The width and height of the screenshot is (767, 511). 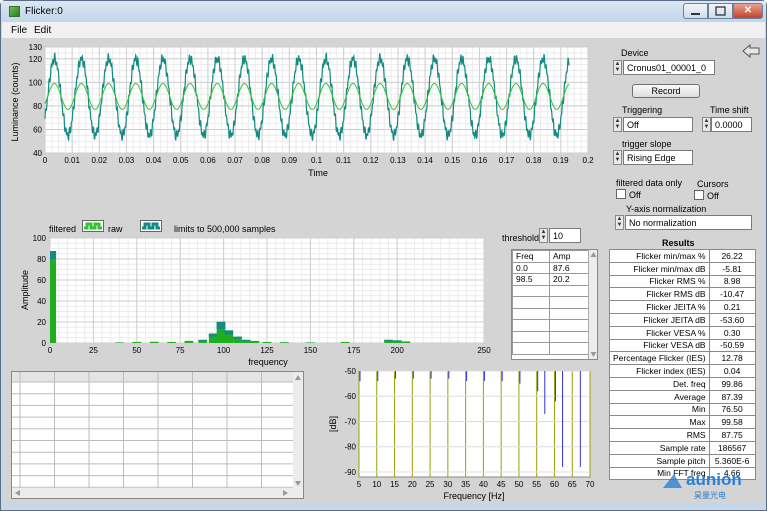 I want to click on y-norm-field: No normalization, so click(x=688, y=222).